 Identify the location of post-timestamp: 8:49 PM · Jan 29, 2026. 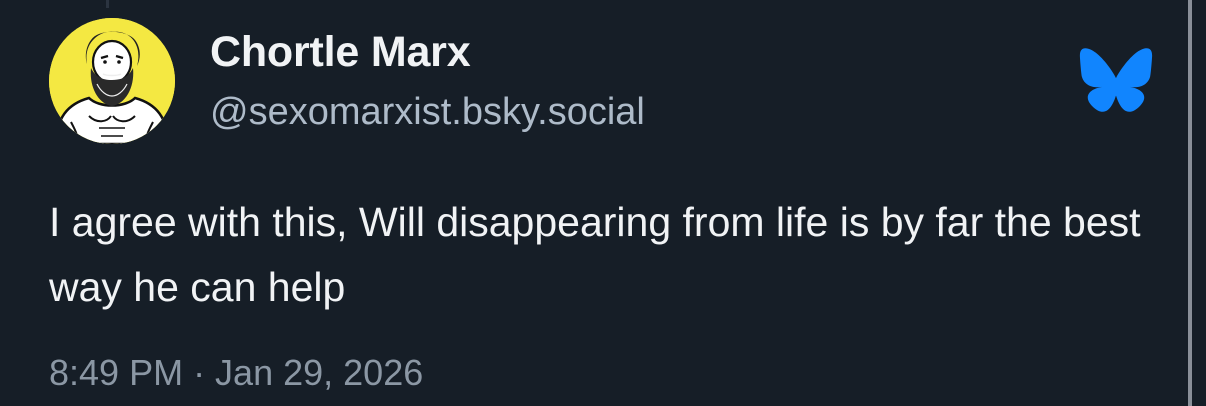
(236, 373).